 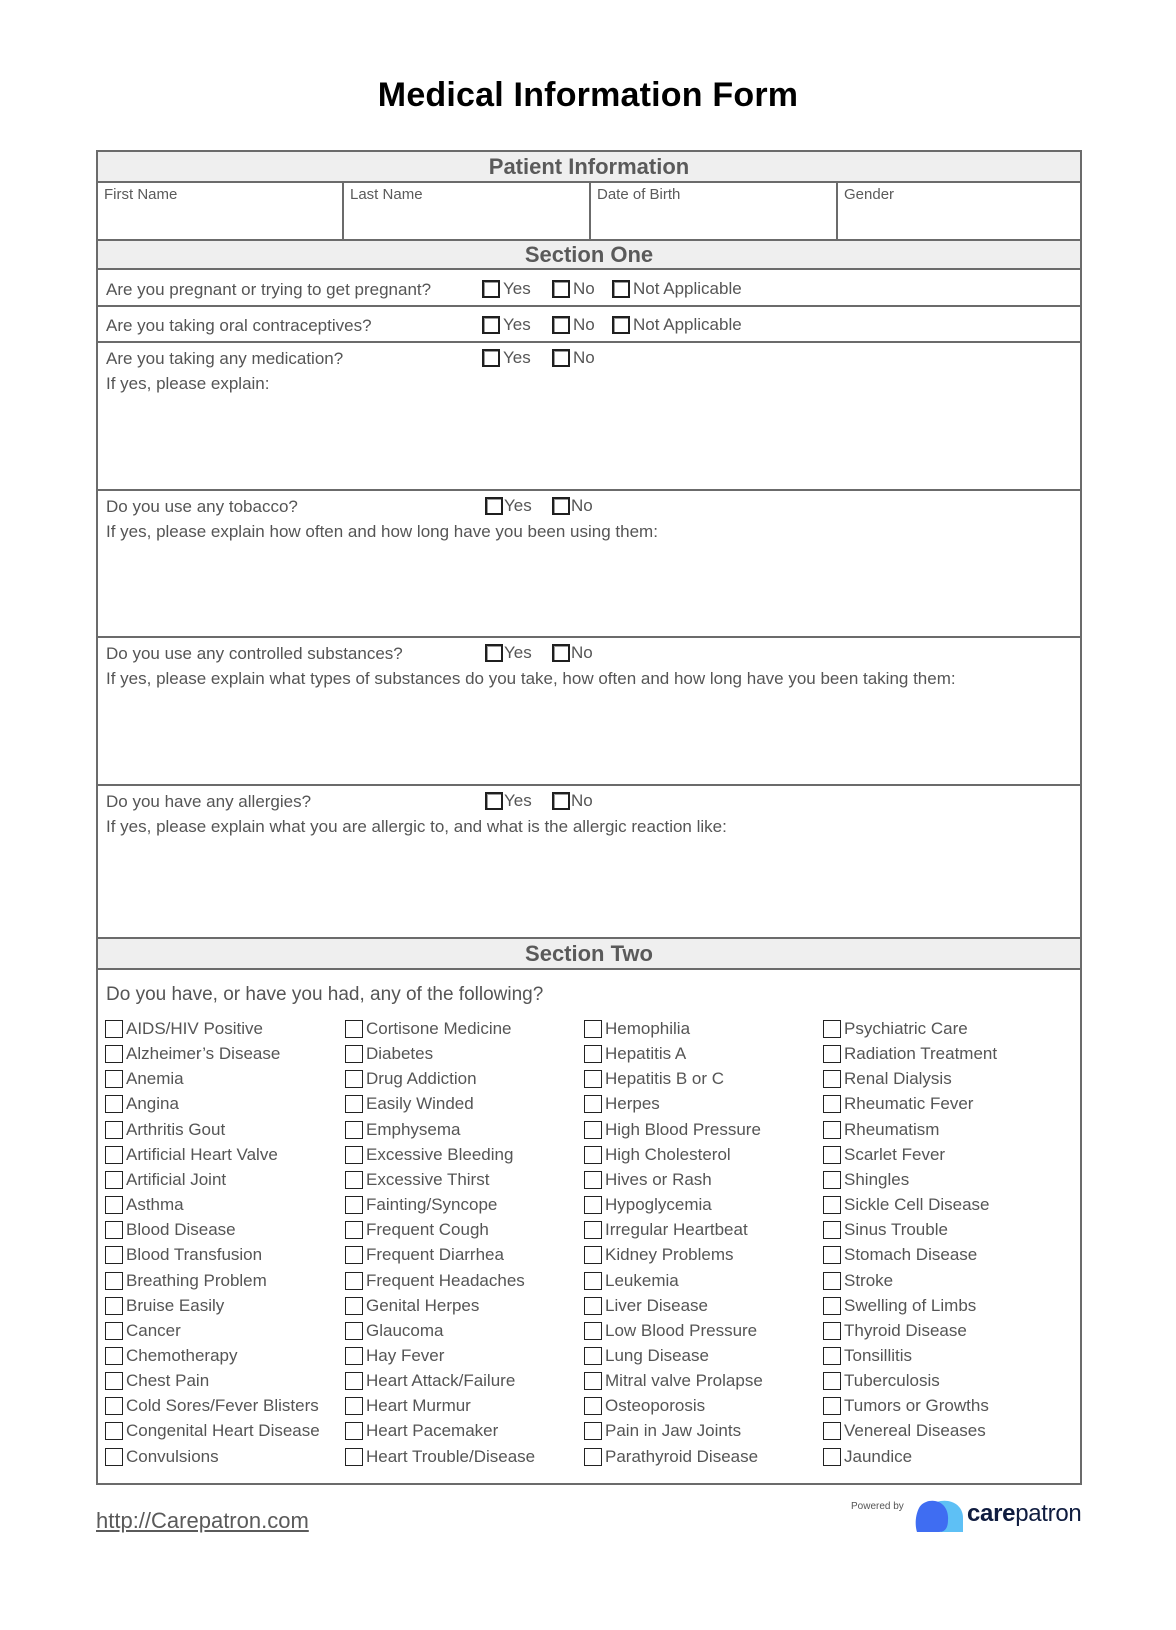 What do you see at coordinates (421, 1205) in the screenshot?
I see `condition-item: Fainting/Syncope` at bounding box center [421, 1205].